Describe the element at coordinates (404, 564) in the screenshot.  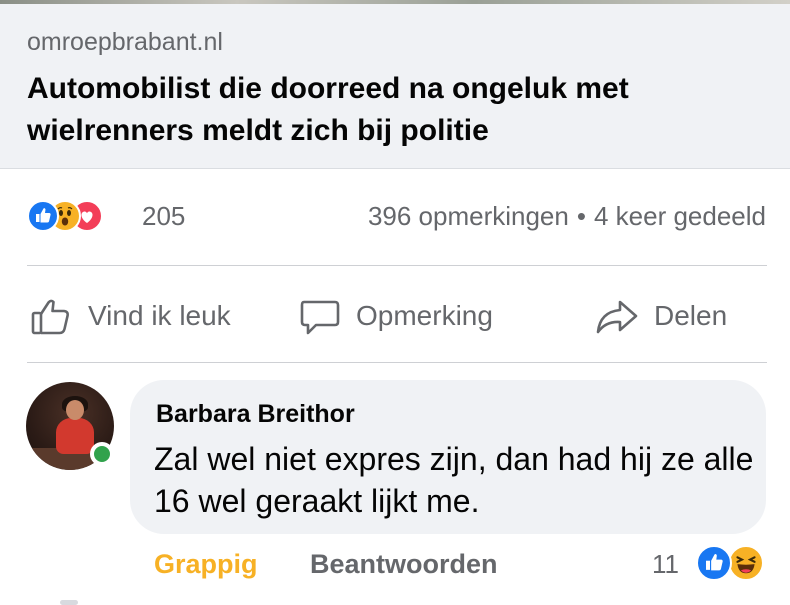
I see `reply-button: Beantwoorden` at that location.